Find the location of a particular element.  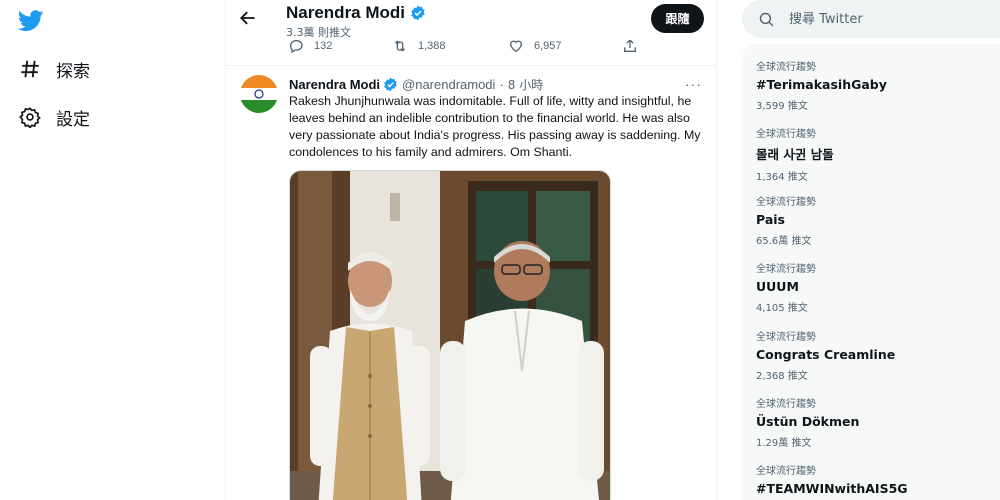

trend-item: 全球流行趨勢 Congrats Creamline 2,368 推文 is located at coordinates (871, 359).